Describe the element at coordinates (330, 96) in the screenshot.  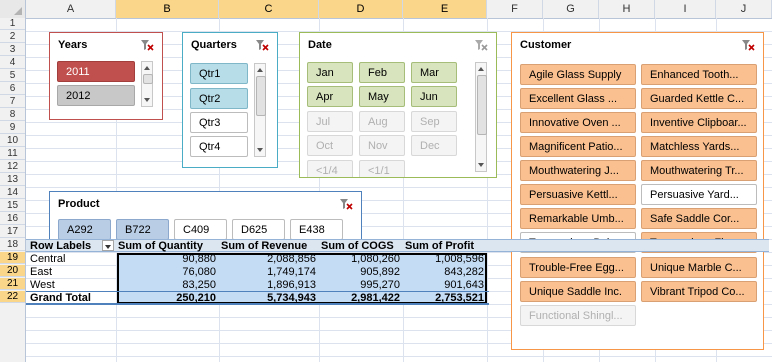
I see `slicer-item-apr: Apr` at that location.